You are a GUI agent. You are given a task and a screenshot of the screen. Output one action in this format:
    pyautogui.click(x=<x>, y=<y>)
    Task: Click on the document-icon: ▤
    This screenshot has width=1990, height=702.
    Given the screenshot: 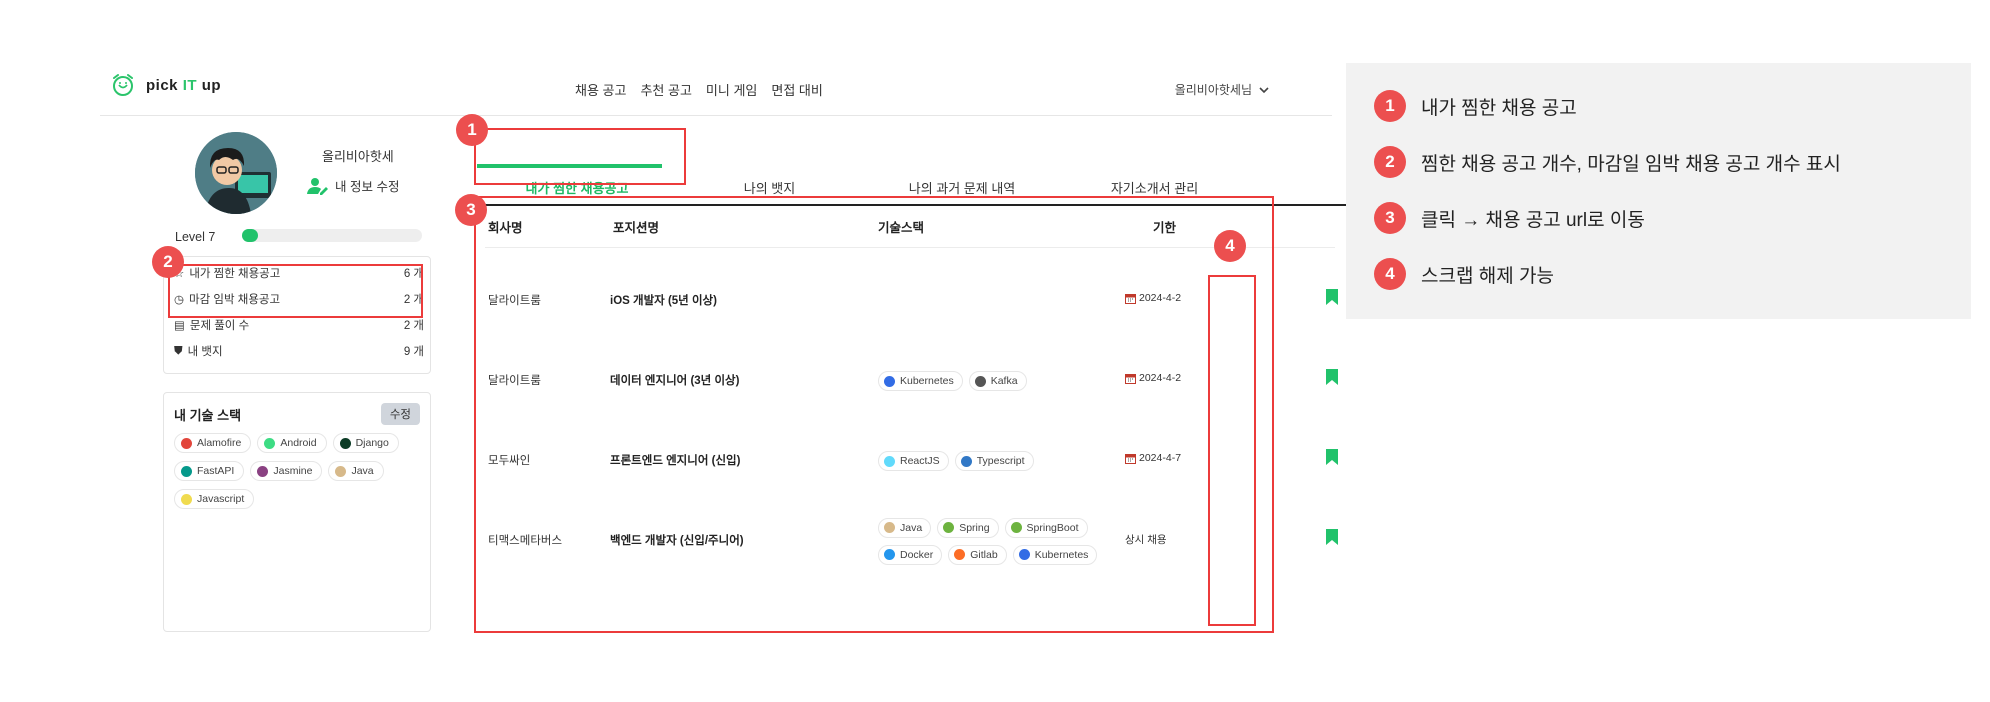 What is the action you would take?
    pyautogui.click(x=179, y=326)
    